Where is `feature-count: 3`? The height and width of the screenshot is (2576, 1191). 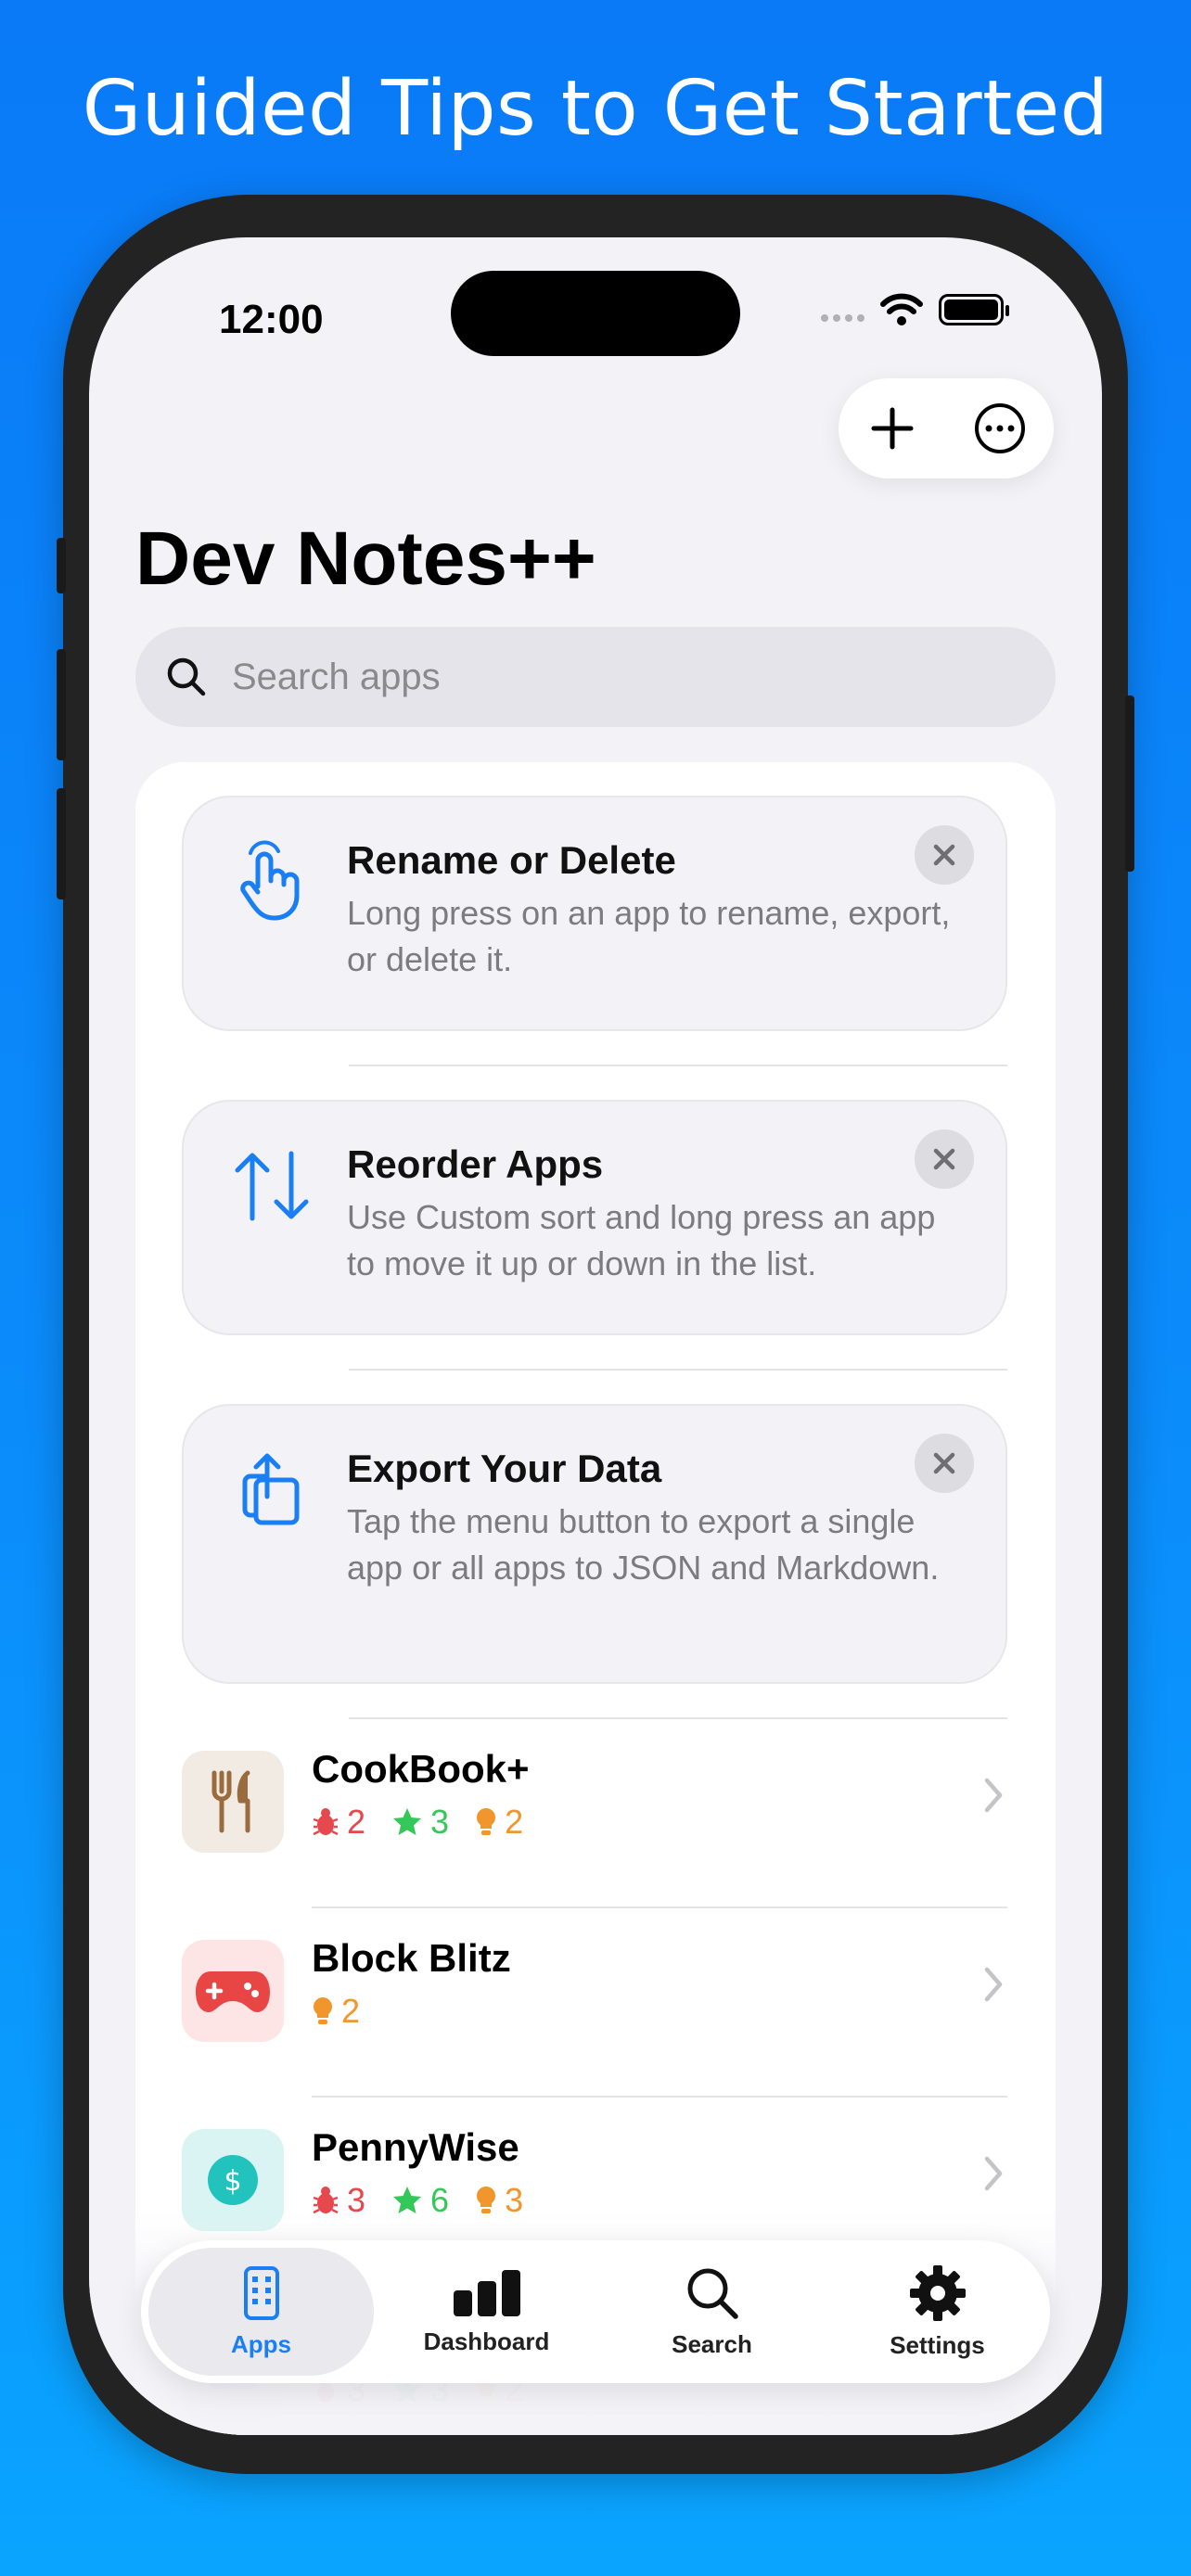 feature-count: 3 is located at coordinates (420, 1822).